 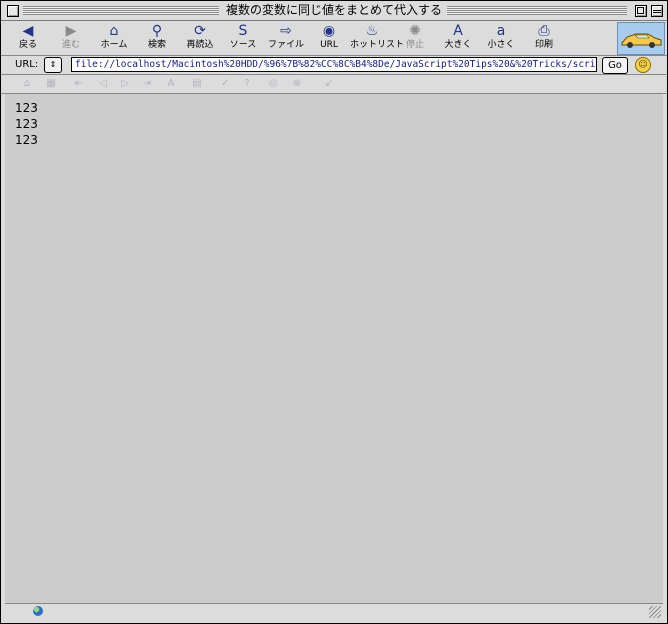 I want to click on home-icon: ⌂, so click(x=114, y=31).